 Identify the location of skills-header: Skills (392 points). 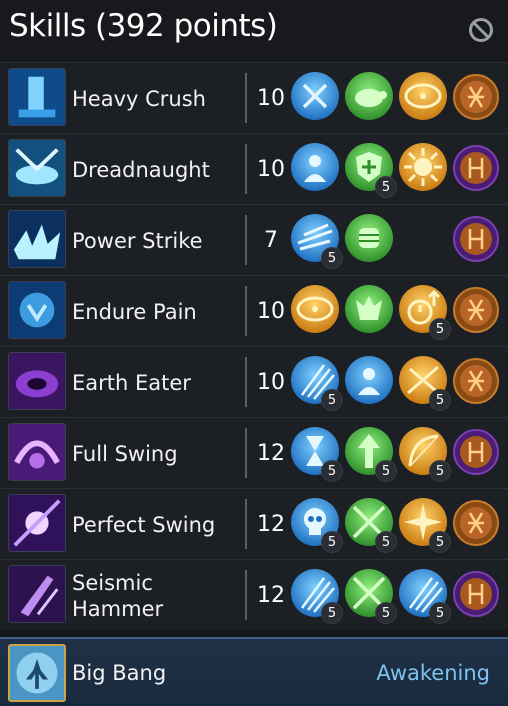
(254, 31).